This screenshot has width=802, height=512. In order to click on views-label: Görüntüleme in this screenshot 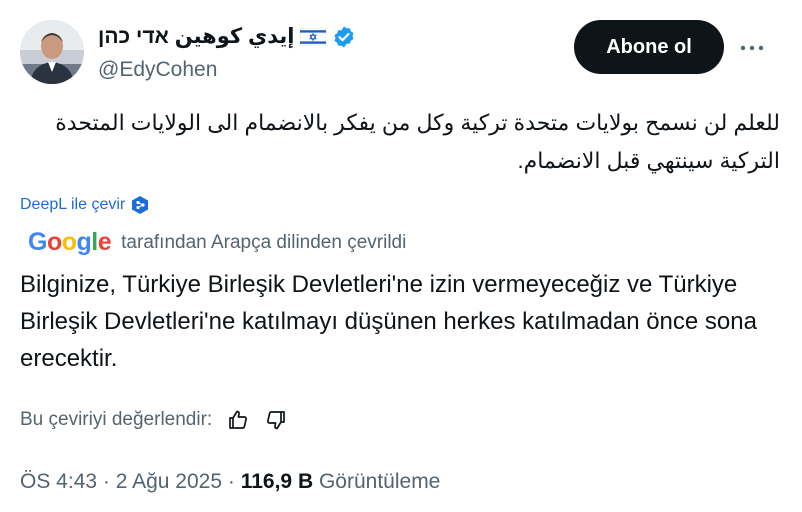, I will do `click(379, 481)`.